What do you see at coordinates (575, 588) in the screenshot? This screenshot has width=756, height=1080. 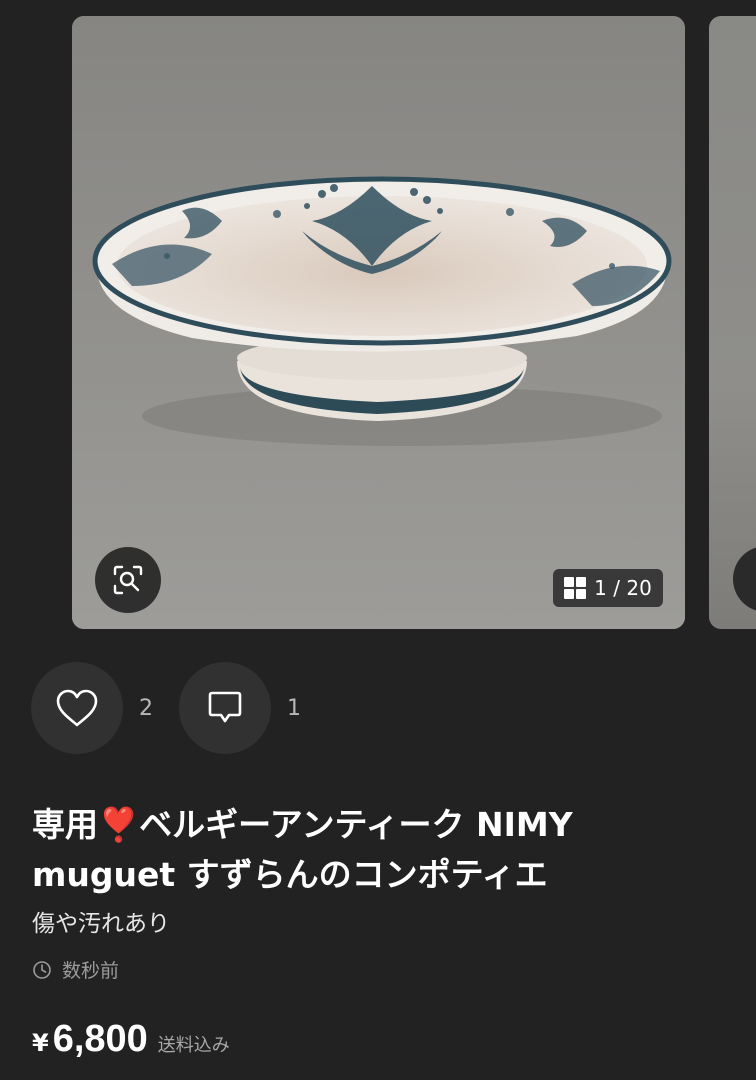 I see `grid-icon` at bounding box center [575, 588].